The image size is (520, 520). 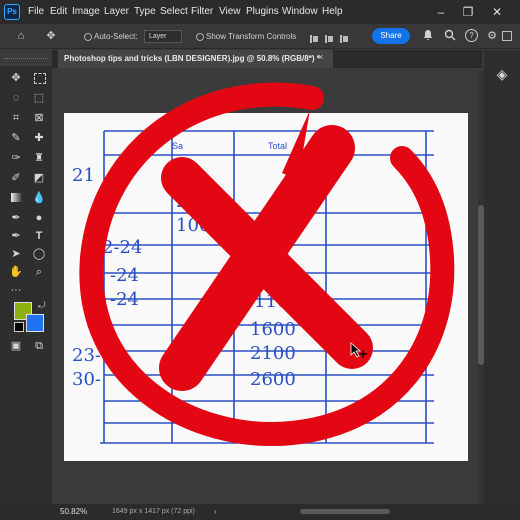 I want to click on layers-panel-icon: ◈, so click(x=502, y=74).